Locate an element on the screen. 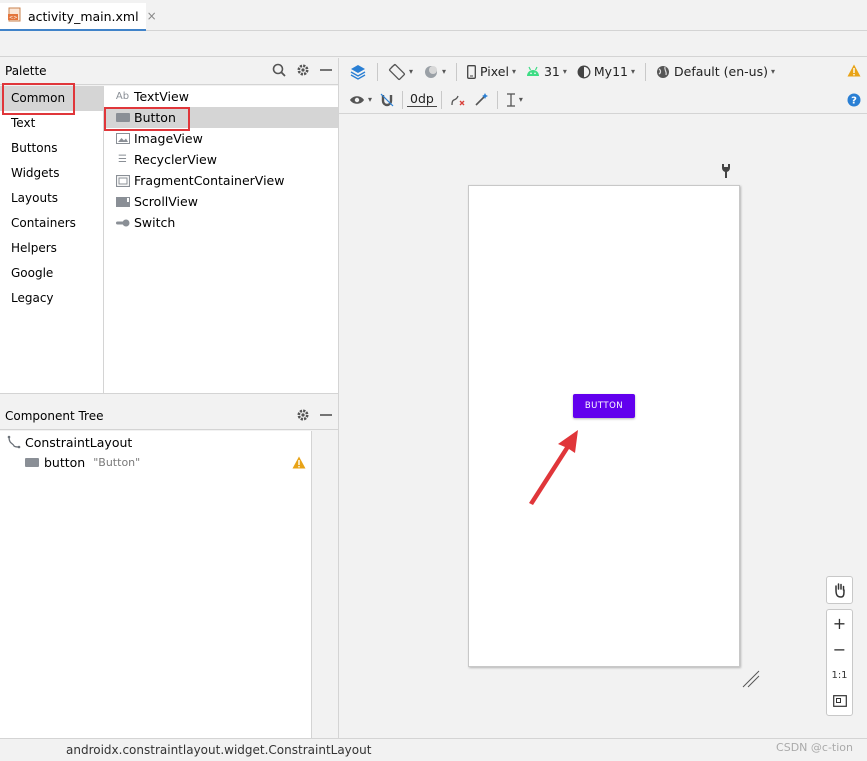  default-margin-field: 0dp is located at coordinates (422, 98).